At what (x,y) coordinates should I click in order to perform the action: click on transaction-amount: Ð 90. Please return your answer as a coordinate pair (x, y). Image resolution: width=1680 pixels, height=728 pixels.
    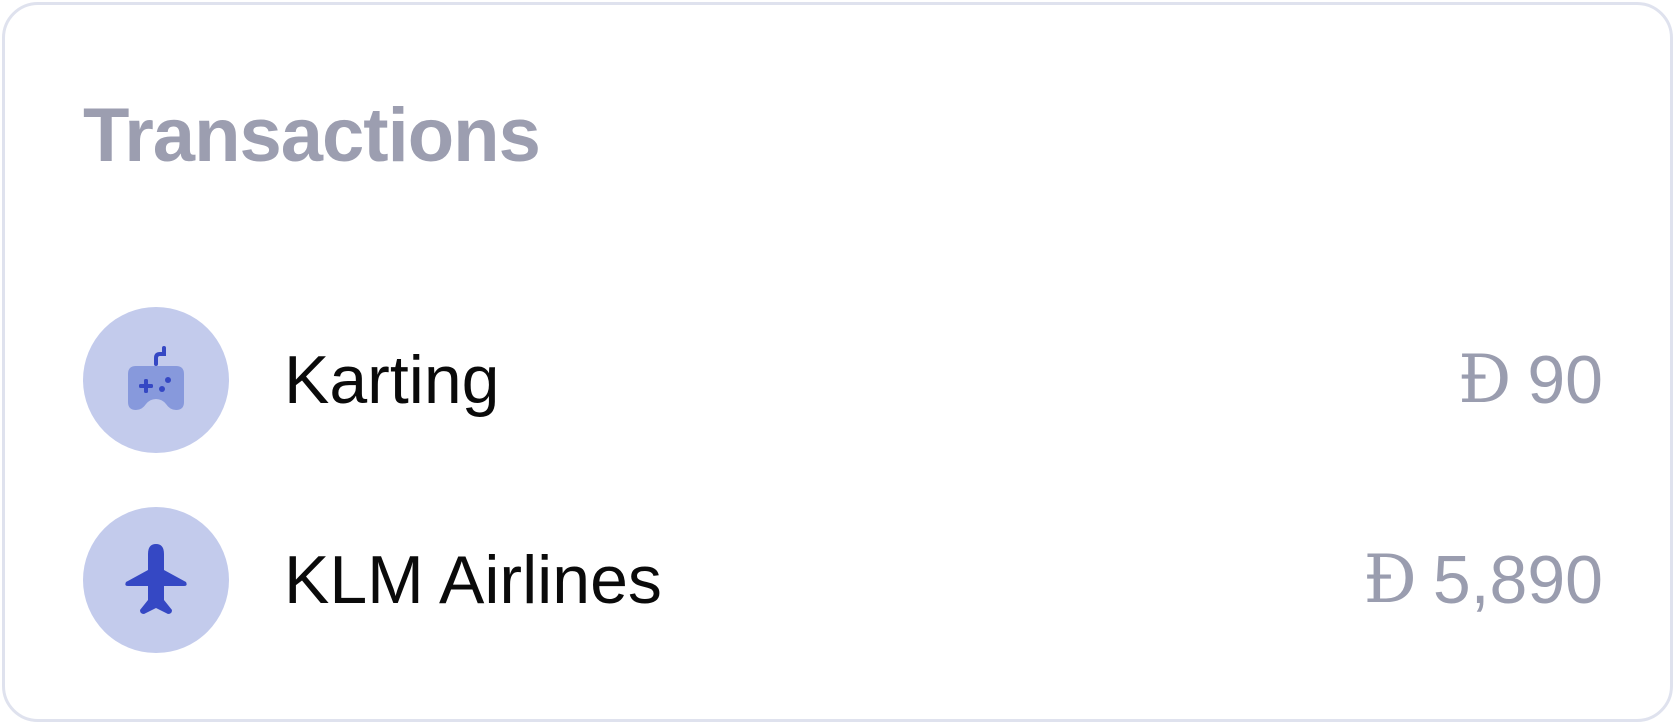
    Looking at the image, I should click on (1530, 380).